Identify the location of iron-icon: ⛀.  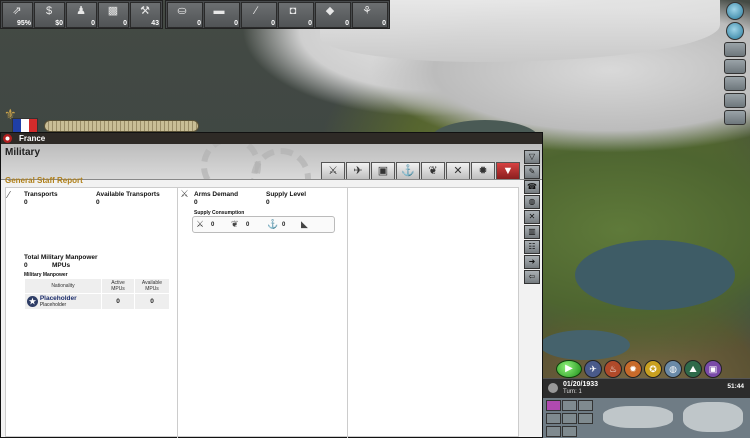
(182, 11).